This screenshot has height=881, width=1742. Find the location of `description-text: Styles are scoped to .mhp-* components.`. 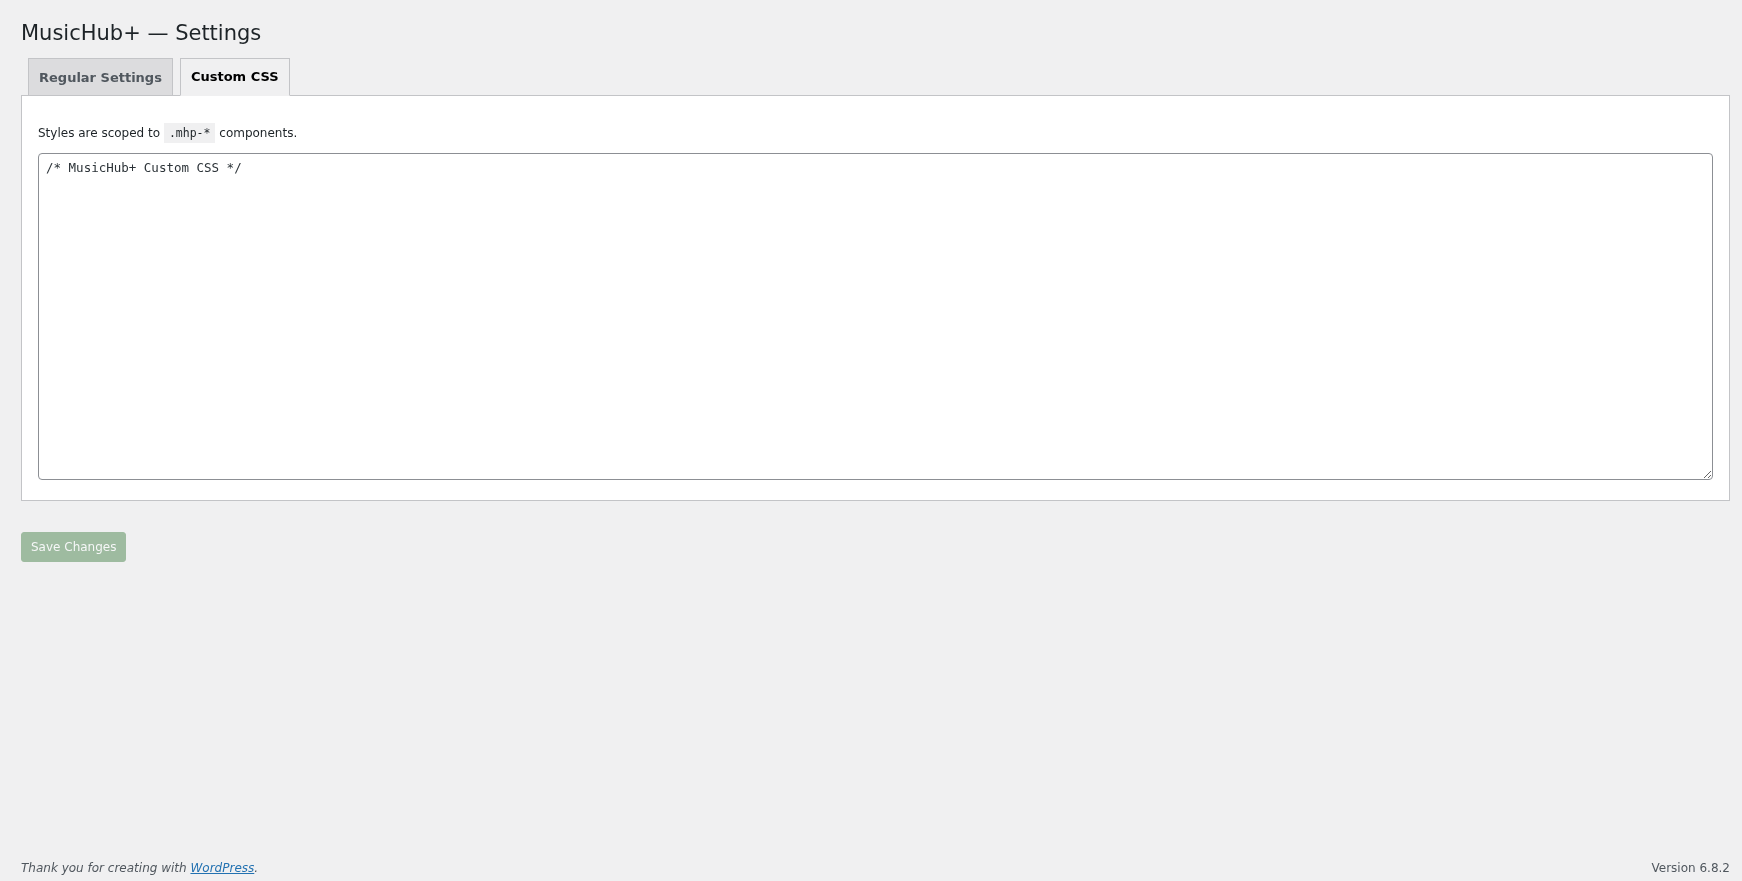

description-text: Styles are scoped to .mhp-* components. is located at coordinates (168, 133).